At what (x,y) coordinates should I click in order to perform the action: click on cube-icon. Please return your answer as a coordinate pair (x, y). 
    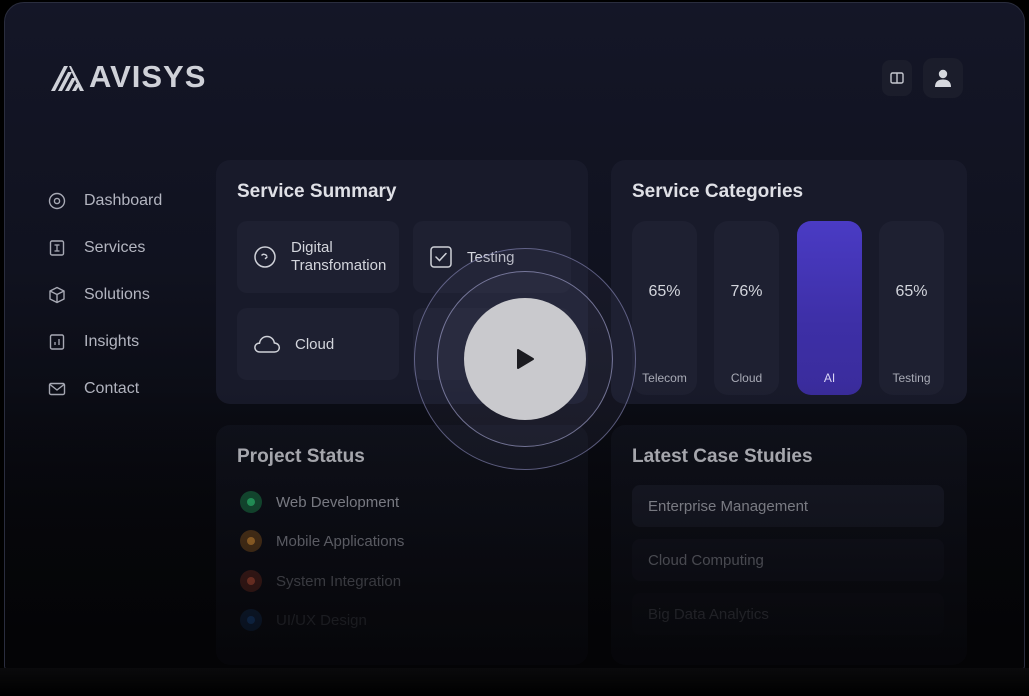
    Looking at the image, I should click on (57, 295).